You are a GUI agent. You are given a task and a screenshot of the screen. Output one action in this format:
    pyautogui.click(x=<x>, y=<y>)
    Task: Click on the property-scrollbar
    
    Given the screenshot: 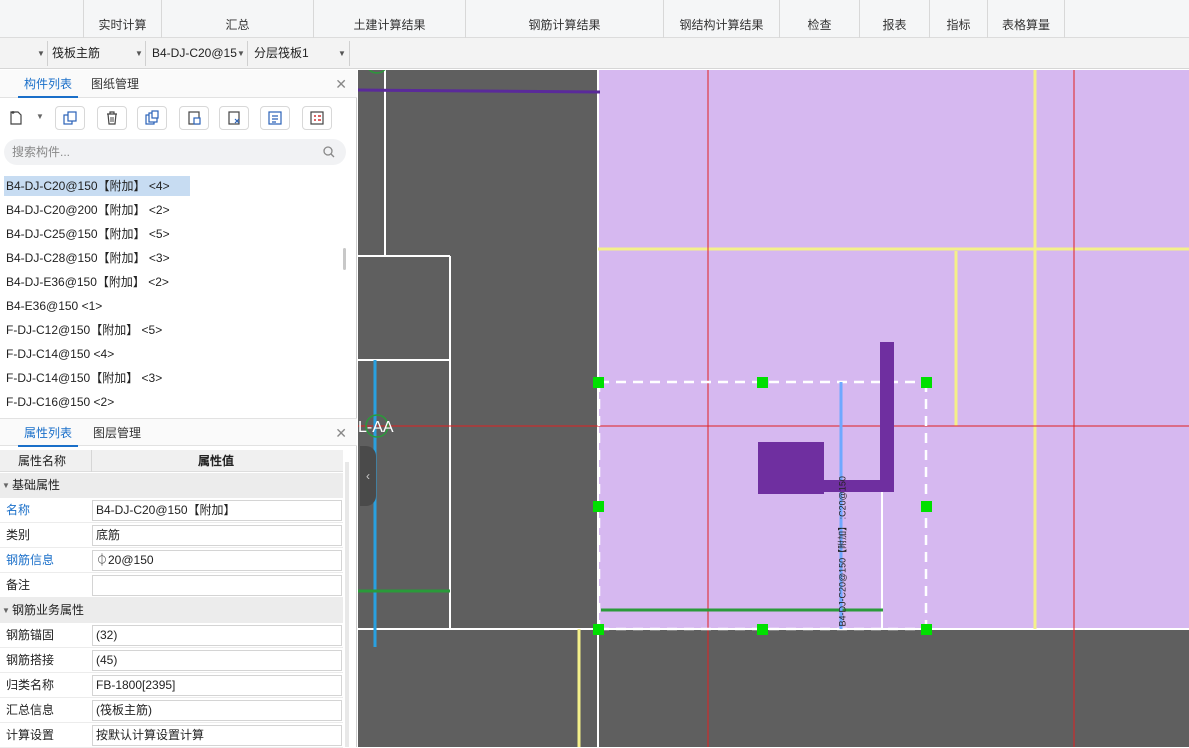 What is the action you would take?
    pyautogui.click(x=347, y=604)
    